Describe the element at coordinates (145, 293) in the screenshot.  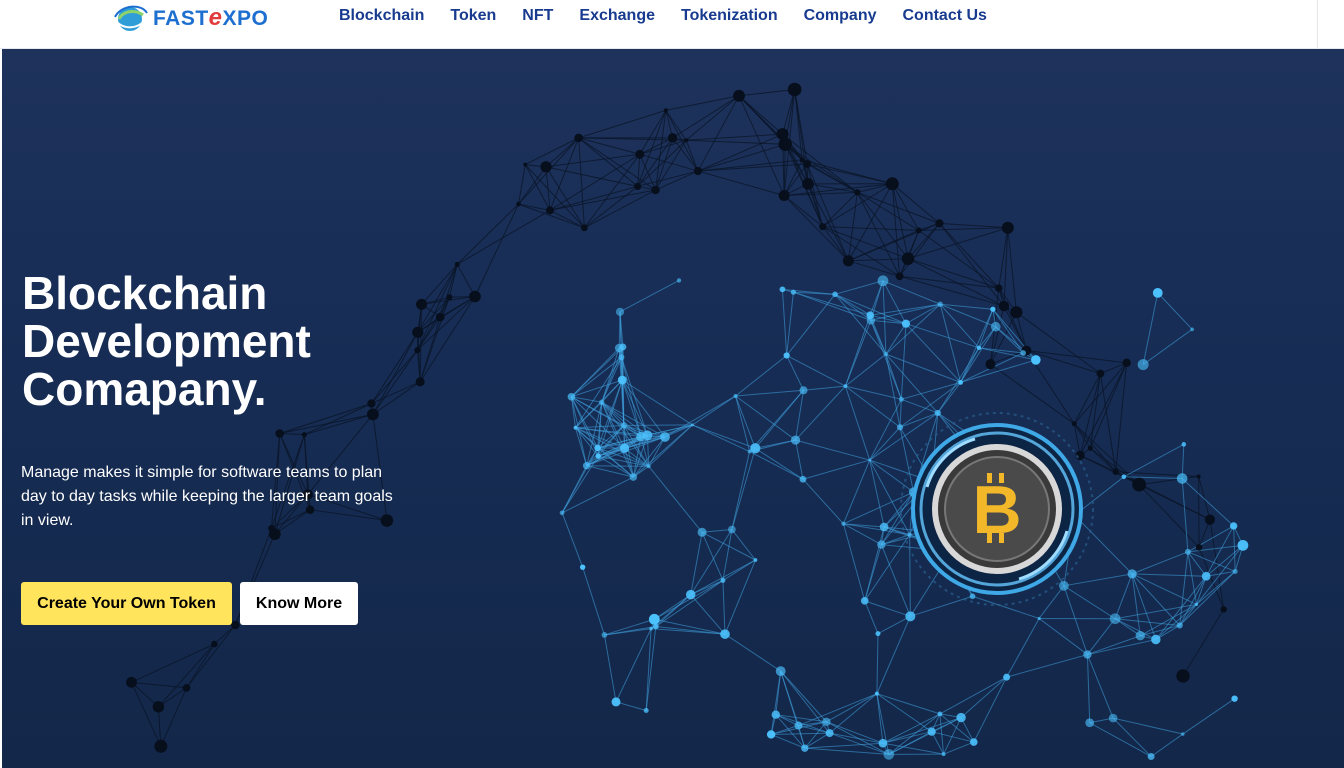
I see `hero-headline-line1: Blockchain` at that location.